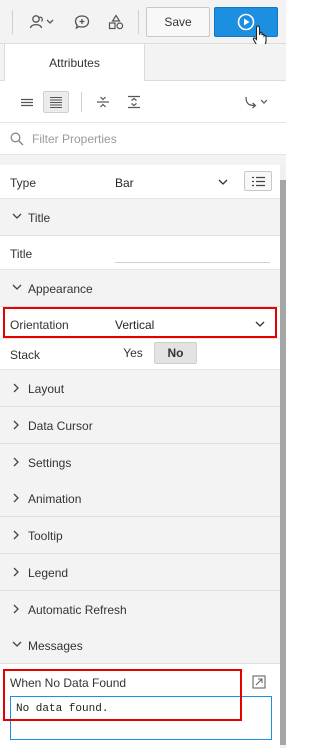 The image size is (320, 748). Describe the element at coordinates (81, 102) in the screenshot. I see `view-divider` at that location.